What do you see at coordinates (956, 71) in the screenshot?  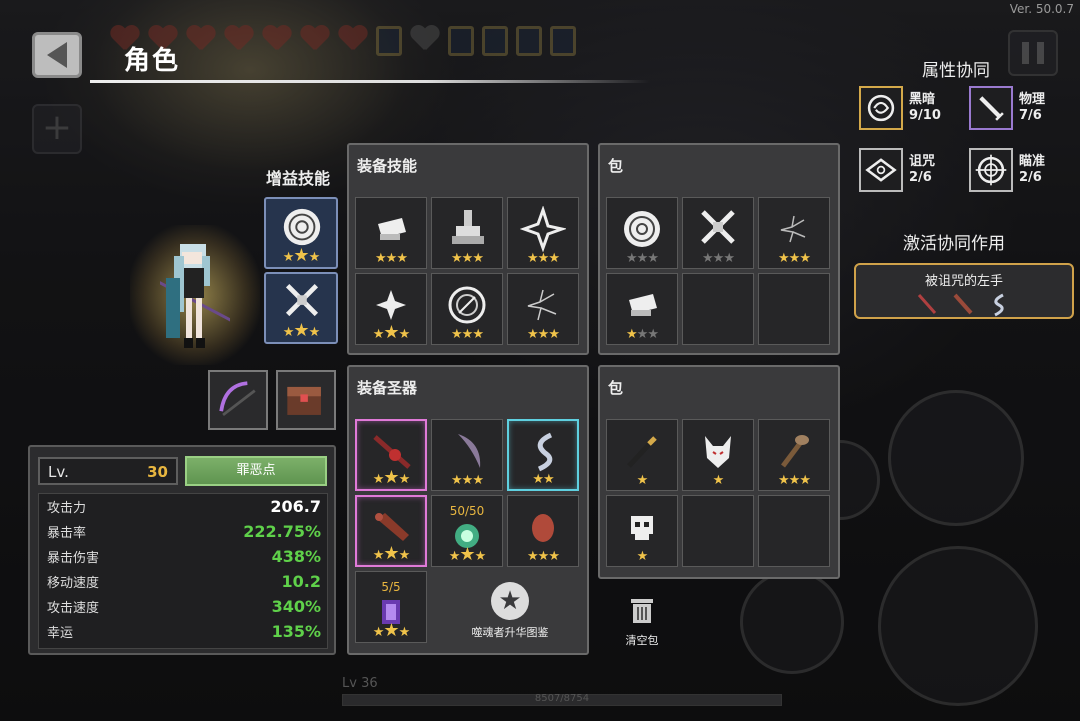 I see `synergy-title: 属性协同` at bounding box center [956, 71].